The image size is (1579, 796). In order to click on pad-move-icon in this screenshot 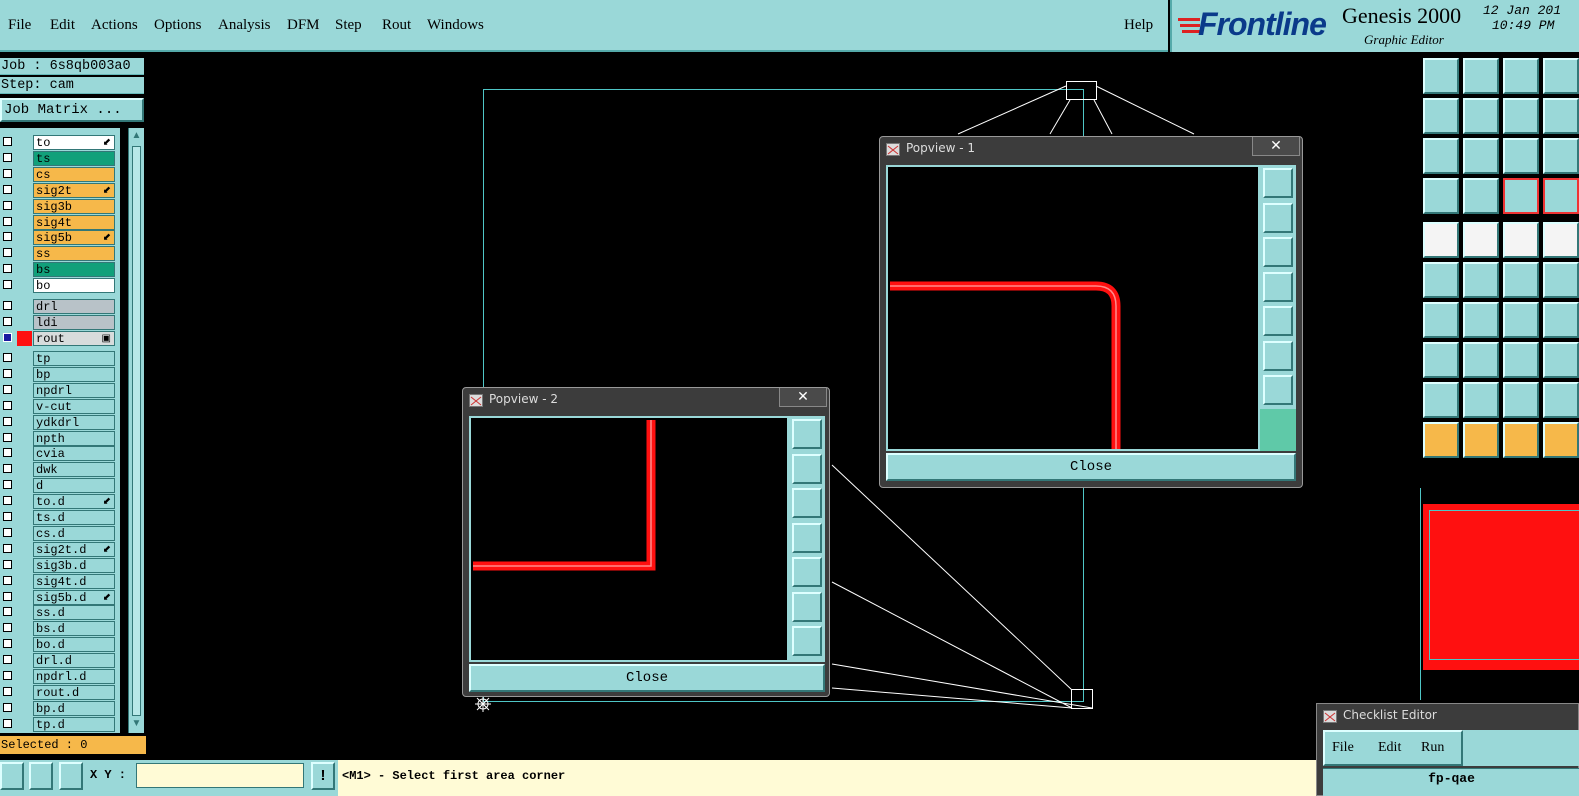, I will do `click(1441, 360)`.